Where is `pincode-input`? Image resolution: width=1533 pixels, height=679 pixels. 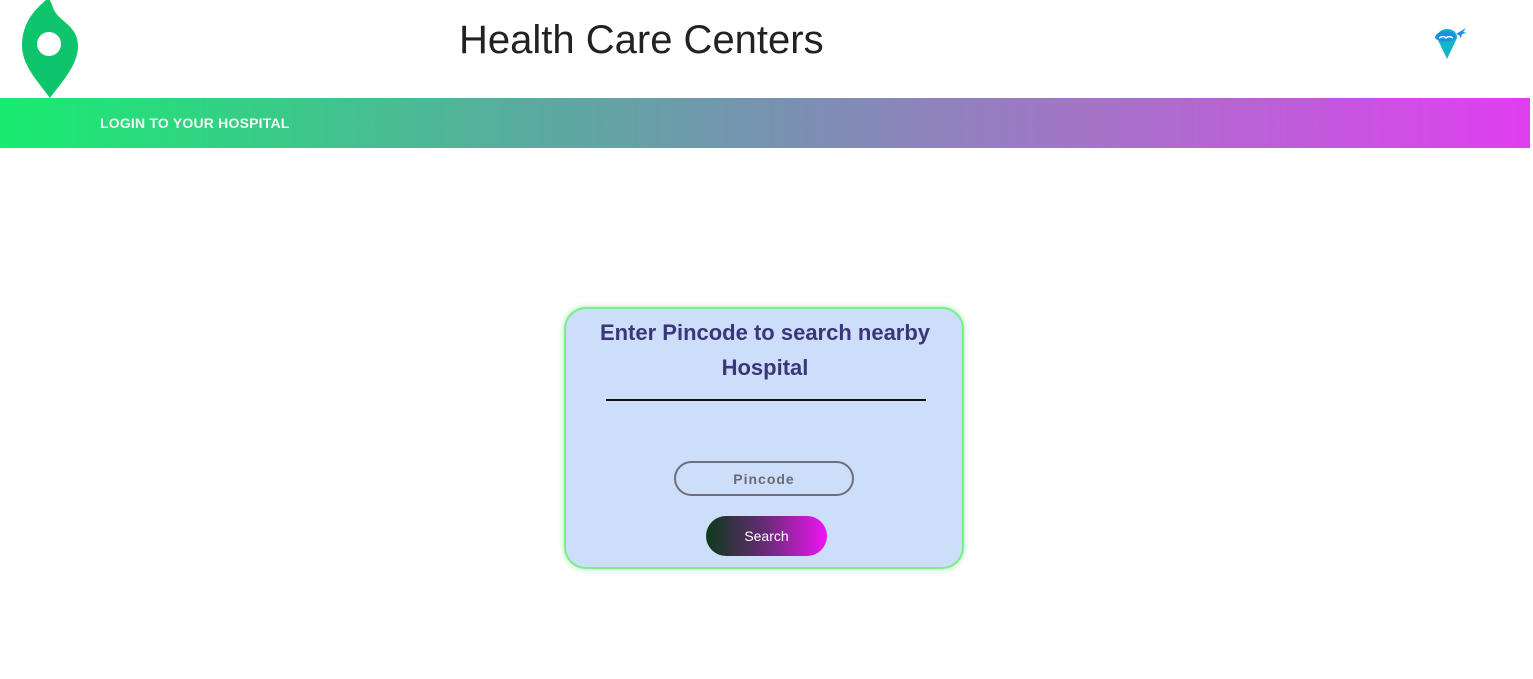
pincode-input is located at coordinates (764, 478).